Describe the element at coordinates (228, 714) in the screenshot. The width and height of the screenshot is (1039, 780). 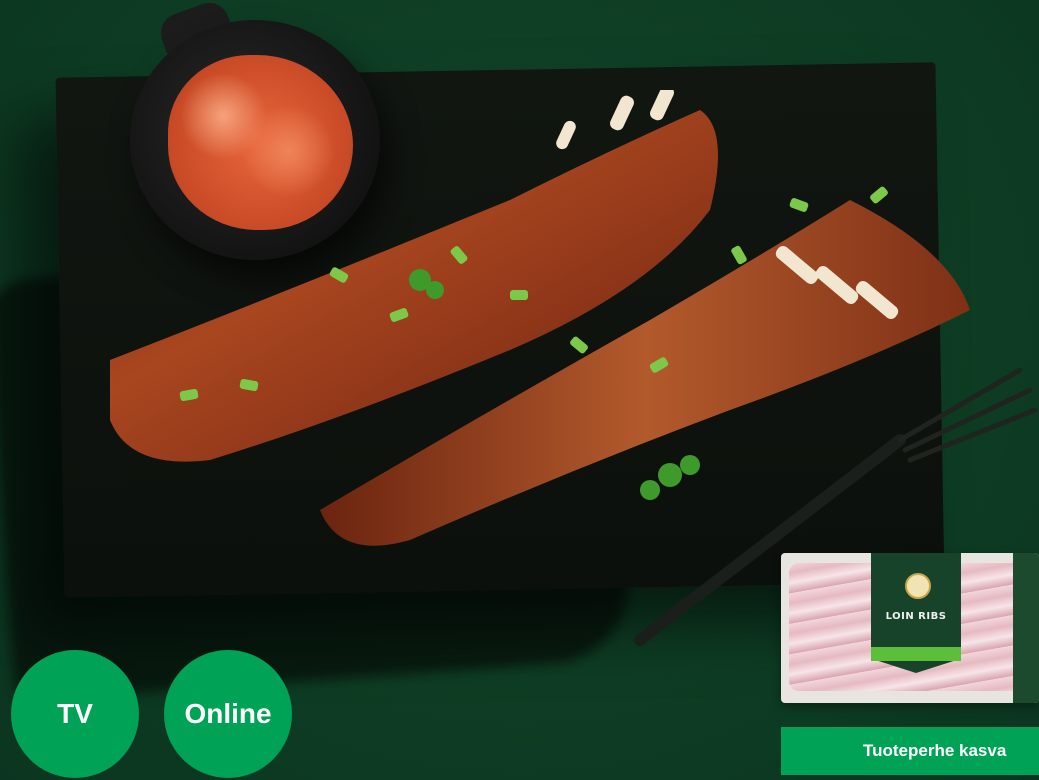
I see `online-badge: Online` at that location.